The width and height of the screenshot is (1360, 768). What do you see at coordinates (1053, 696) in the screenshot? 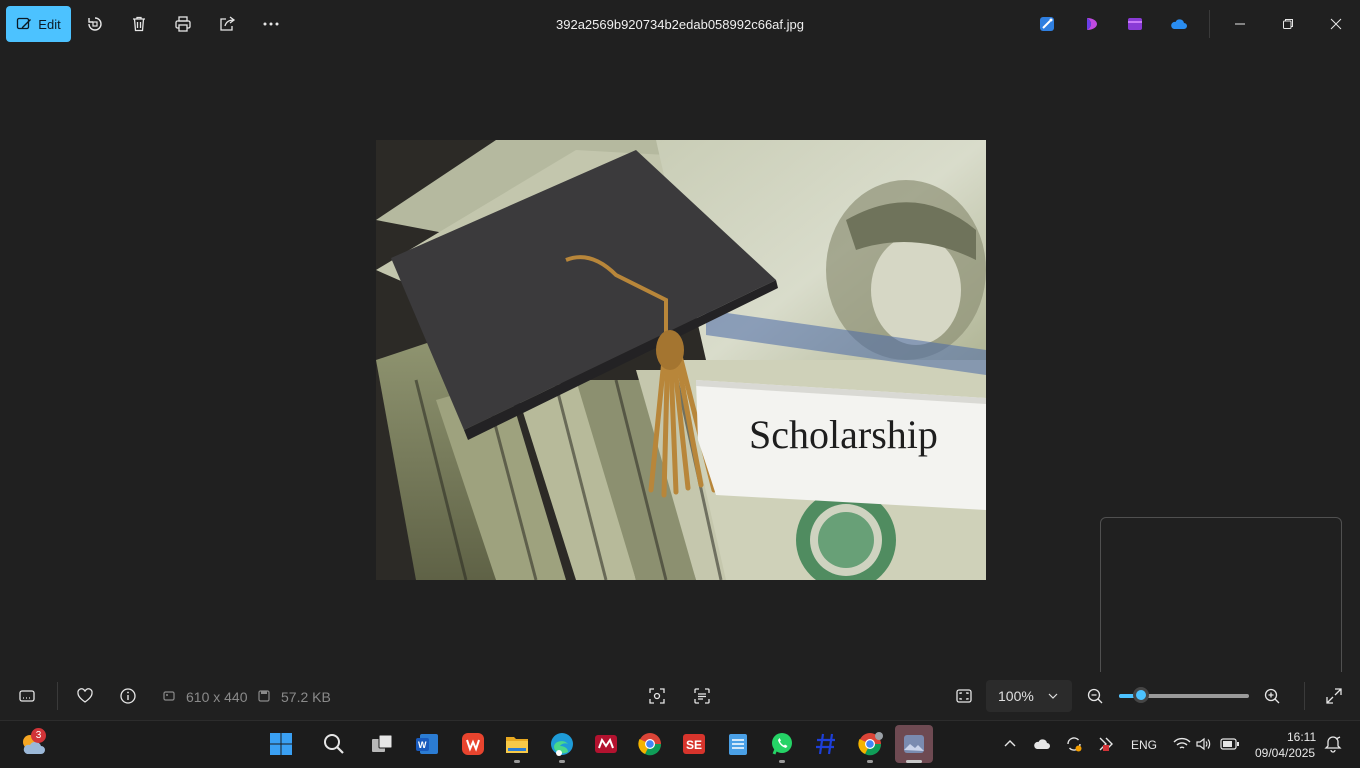
I see `chevron-down-icon` at bounding box center [1053, 696].